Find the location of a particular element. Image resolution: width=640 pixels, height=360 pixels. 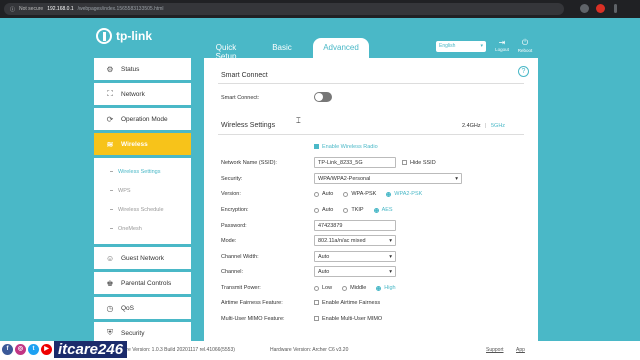

sidebar-item-label: Guest Network is located at coordinates (142, 258).